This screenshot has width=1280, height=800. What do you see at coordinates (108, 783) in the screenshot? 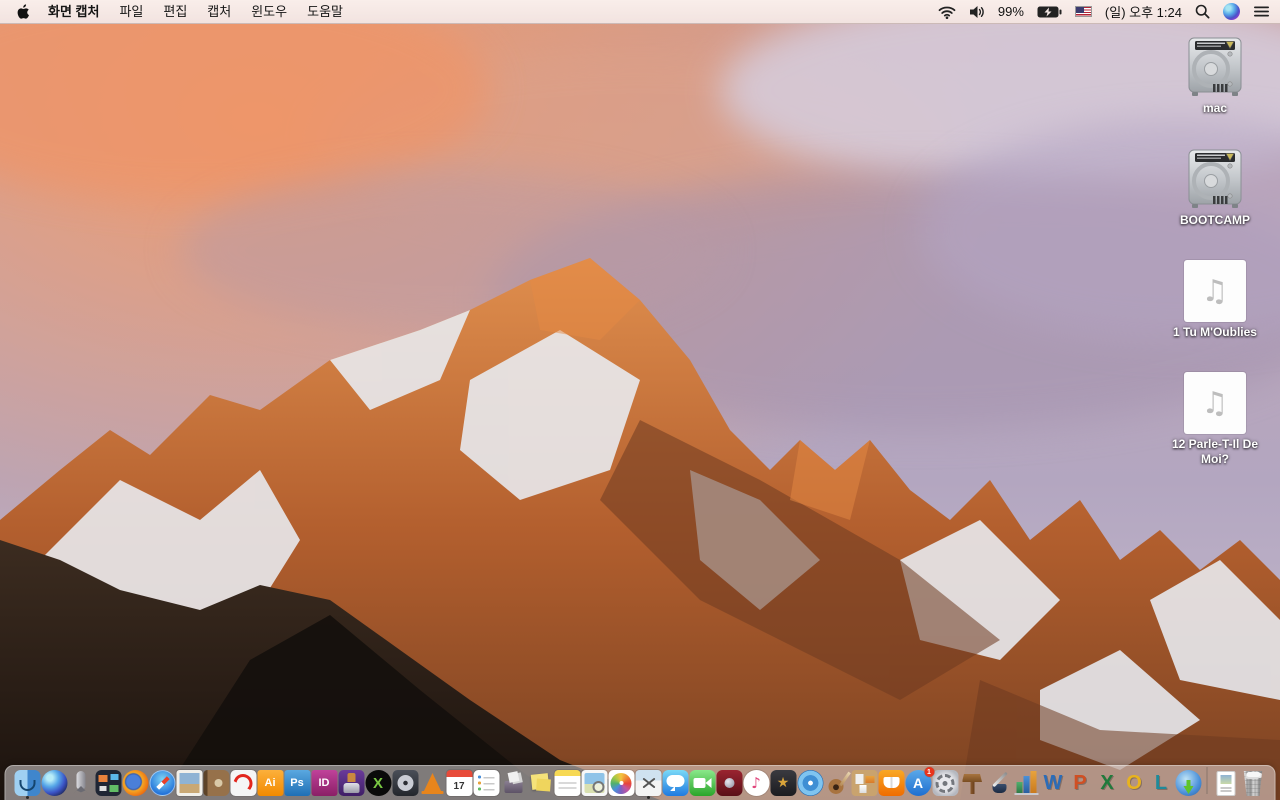
I see `mission-control-icon` at bounding box center [108, 783].